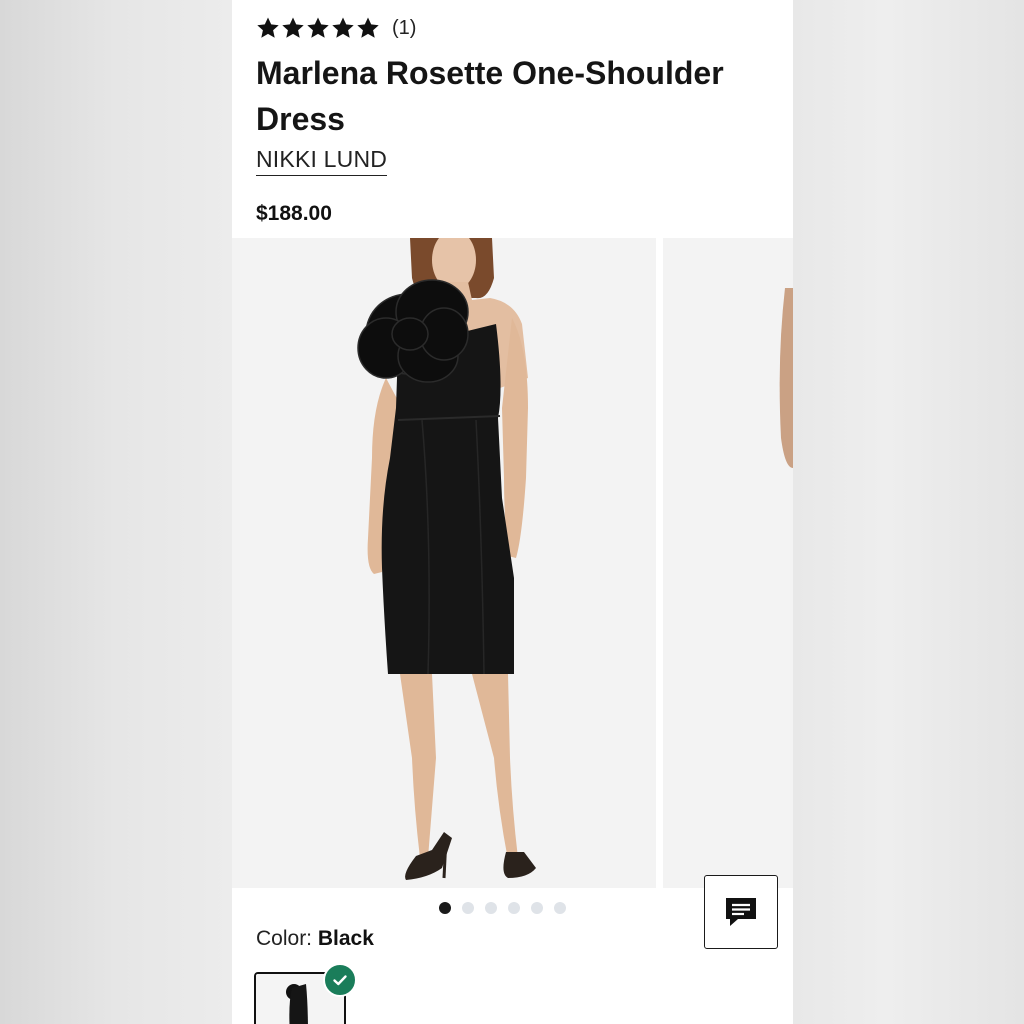  What do you see at coordinates (322, 161) in the screenshot?
I see `brand-link: NIKKI LUND` at bounding box center [322, 161].